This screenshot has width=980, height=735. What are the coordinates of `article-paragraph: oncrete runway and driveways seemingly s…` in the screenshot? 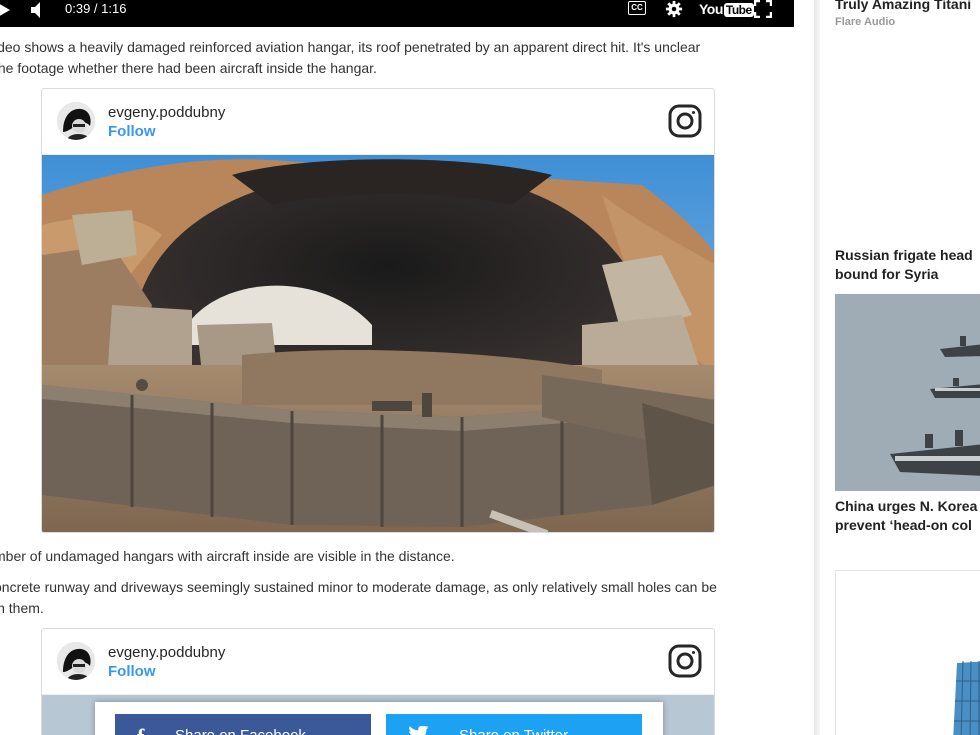 It's located at (358, 597).